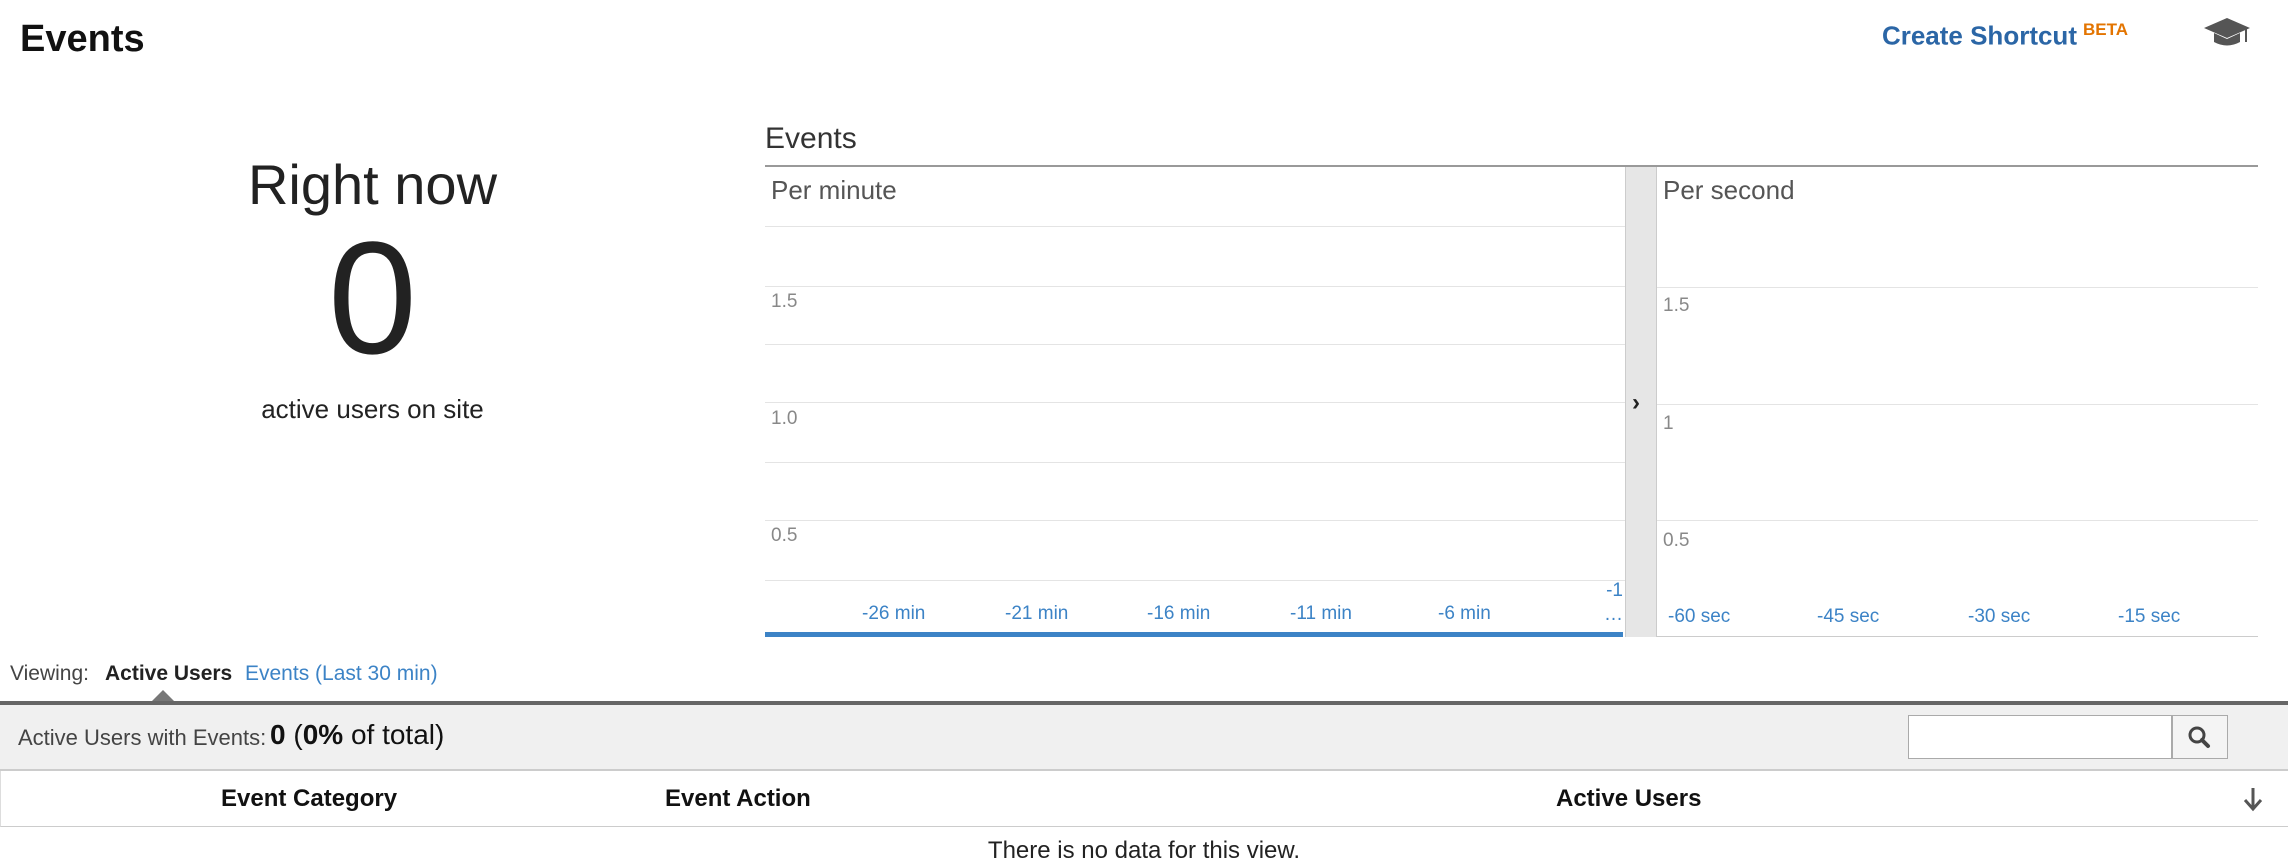 The width and height of the screenshot is (2288, 865). I want to click on per-minute-x-tick: -26 min, so click(894, 613).